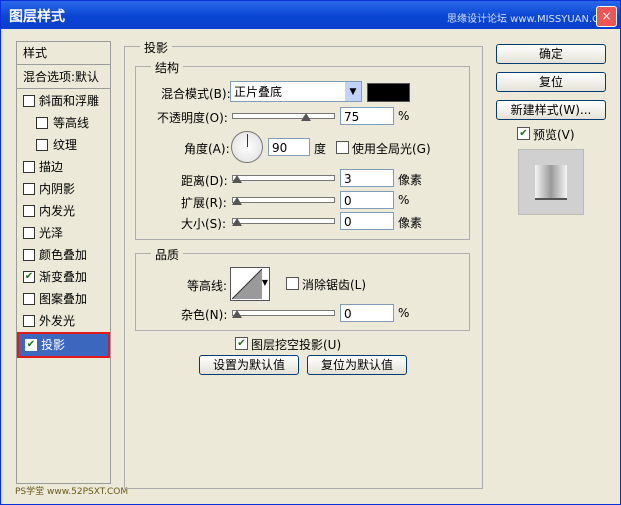 This screenshot has height=505, width=621. What do you see at coordinates (57, 211) in the screenshot?
I see `style-item-label: 内发光` at bounding box center [57, 211].